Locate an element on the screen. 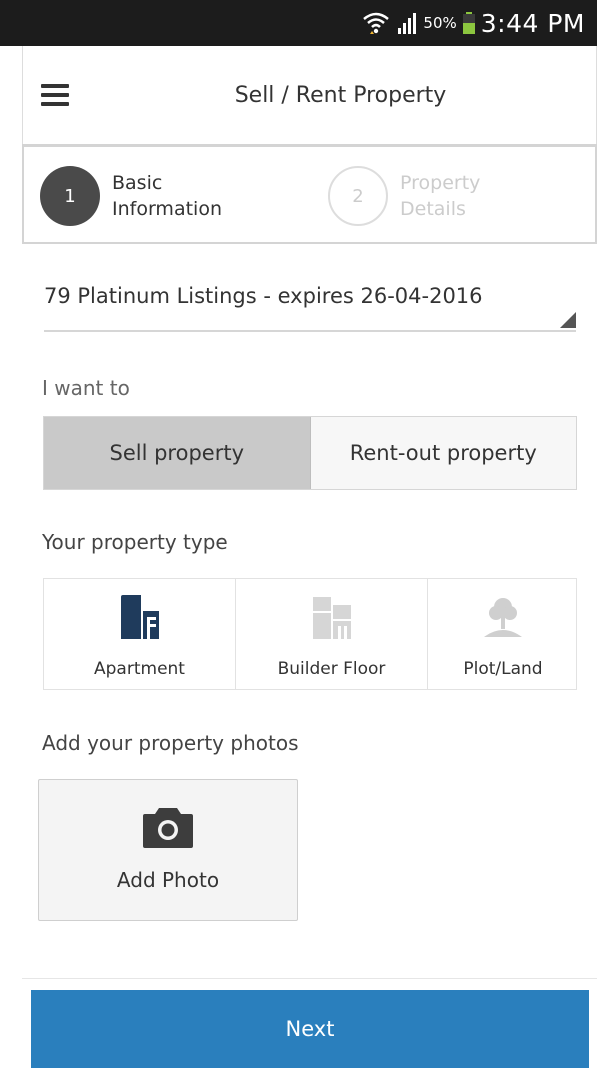  property-type-builder-floor: Builder Floor is located at coordinates (332, 634).